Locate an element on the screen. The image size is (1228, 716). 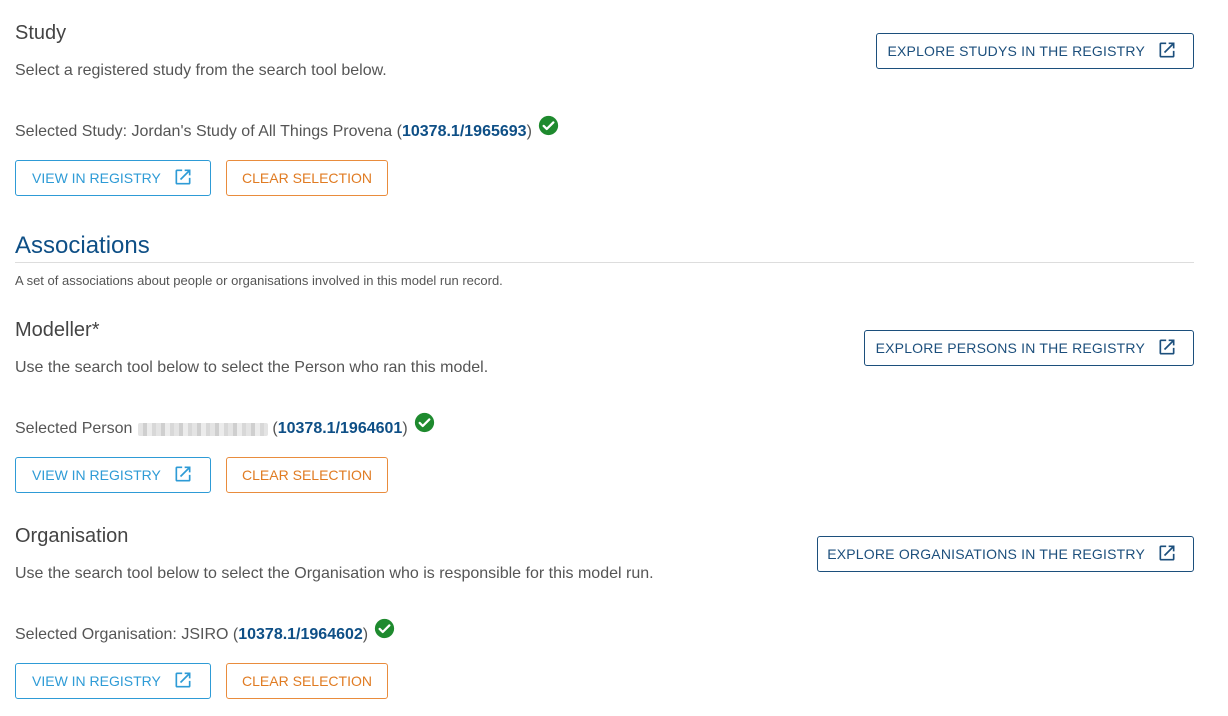
study-clear-selection-button: CLEAR SELECTION is located at coordinates (307, 178).